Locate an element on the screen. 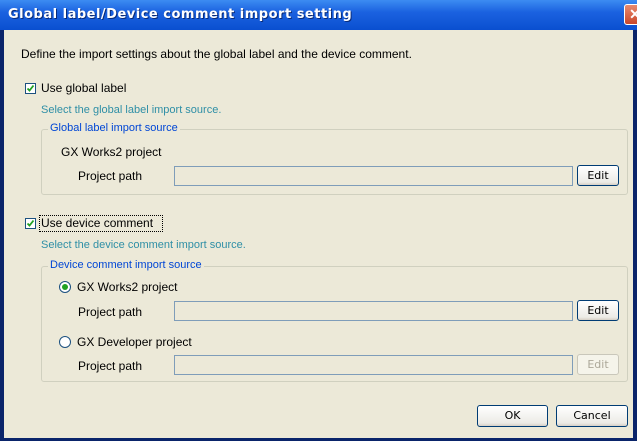 Image resolution: width=637 pixels, height=441 pixels. global-label-edit-button: Edit is located at coordinates (598, 175).